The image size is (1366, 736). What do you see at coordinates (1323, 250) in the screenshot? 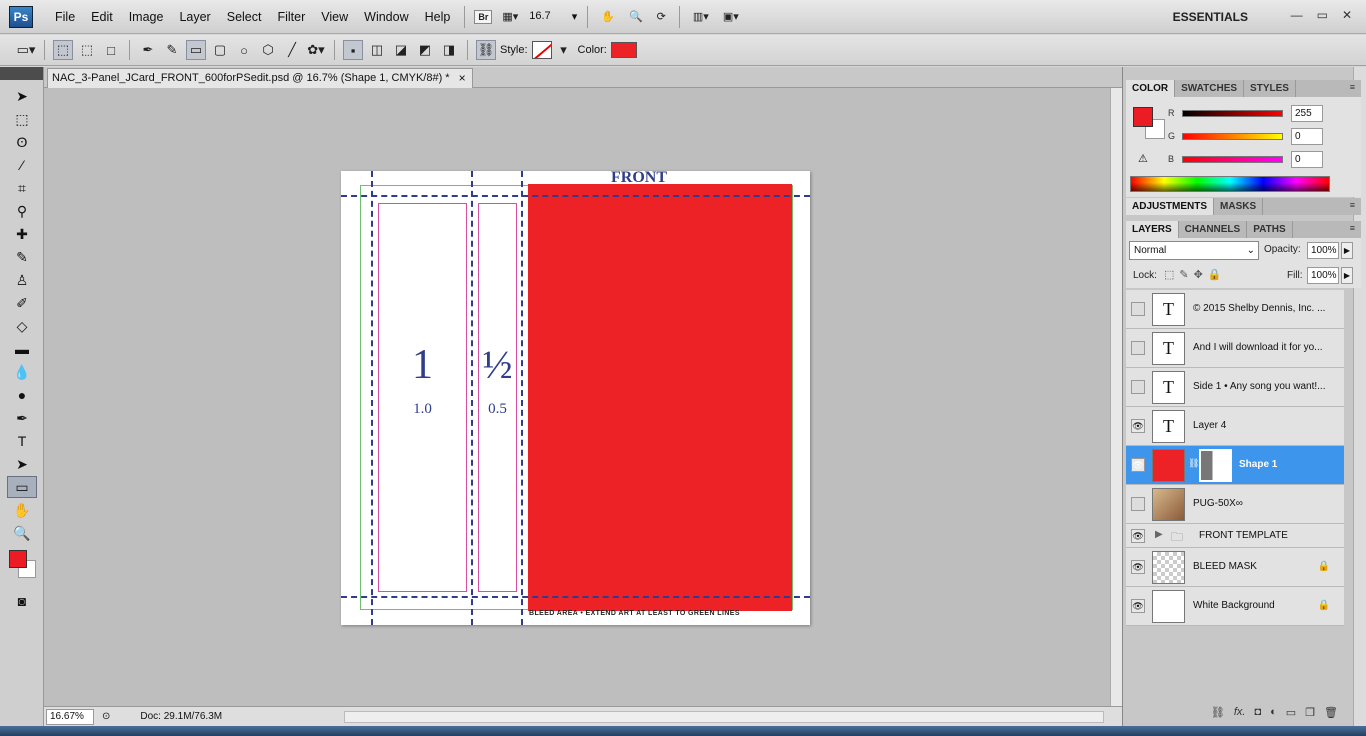
I see `opacity-field: 100%` at bounding box center [1323, 250].